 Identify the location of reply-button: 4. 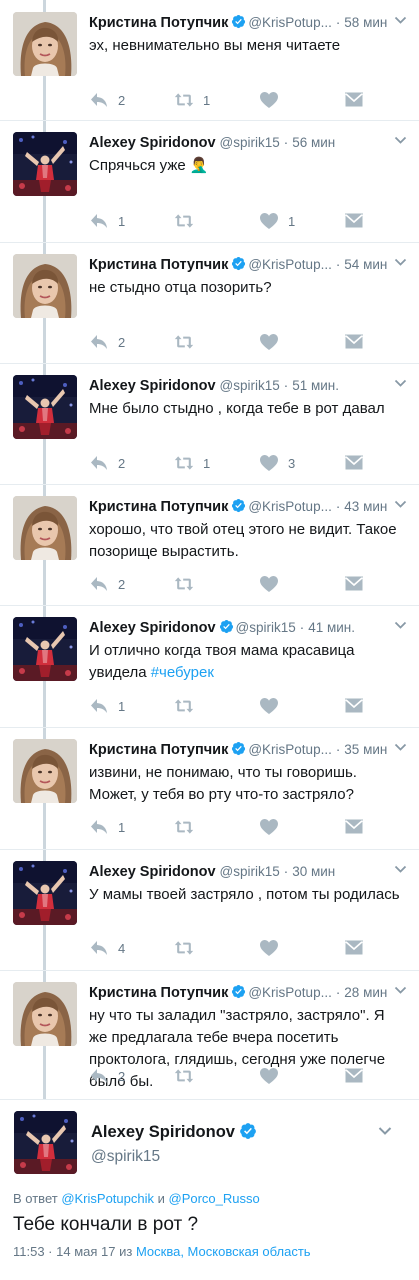
(107, 948).